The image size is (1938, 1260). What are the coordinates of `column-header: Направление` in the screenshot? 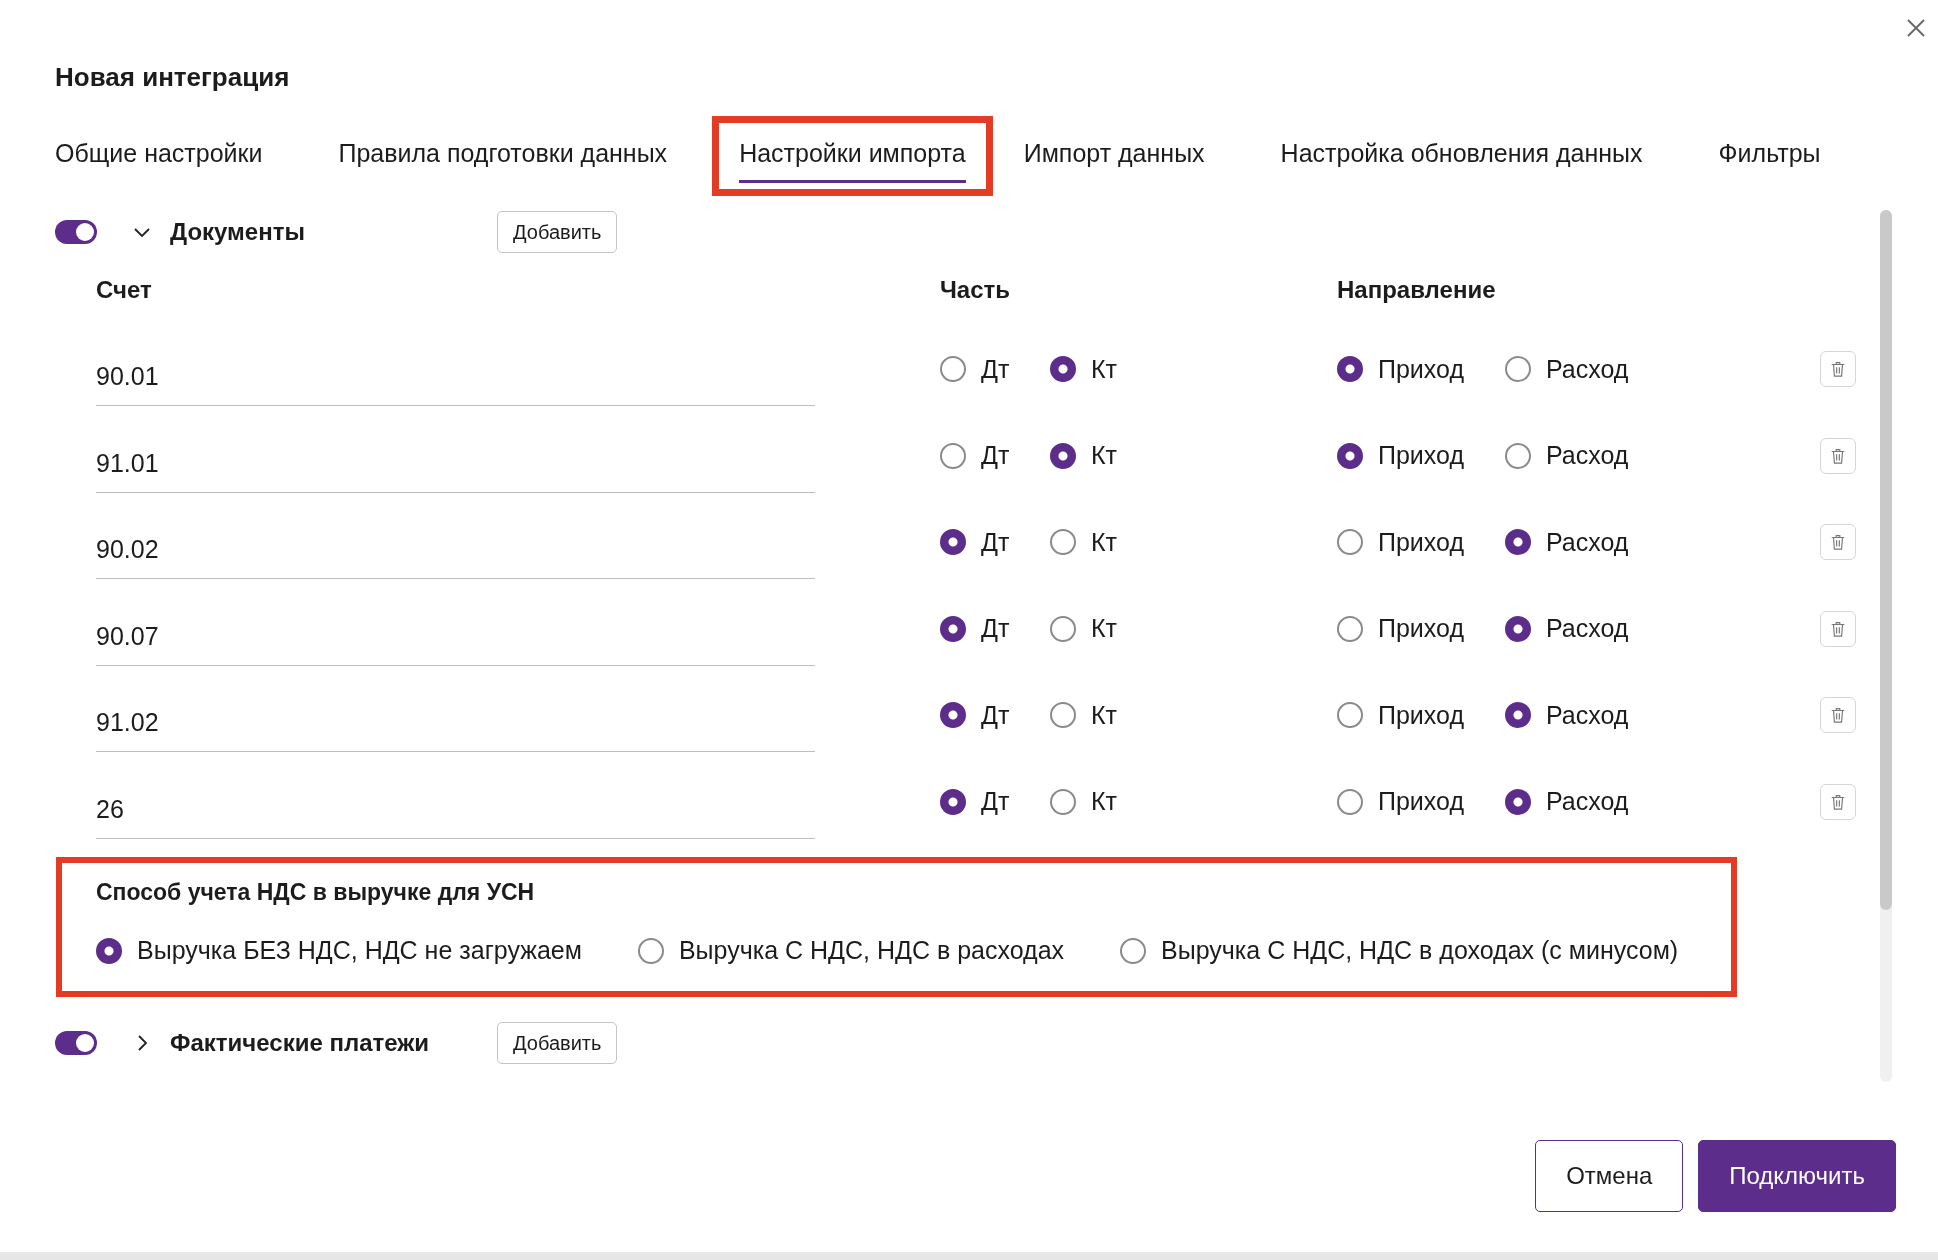 It's located at (1417, 290).